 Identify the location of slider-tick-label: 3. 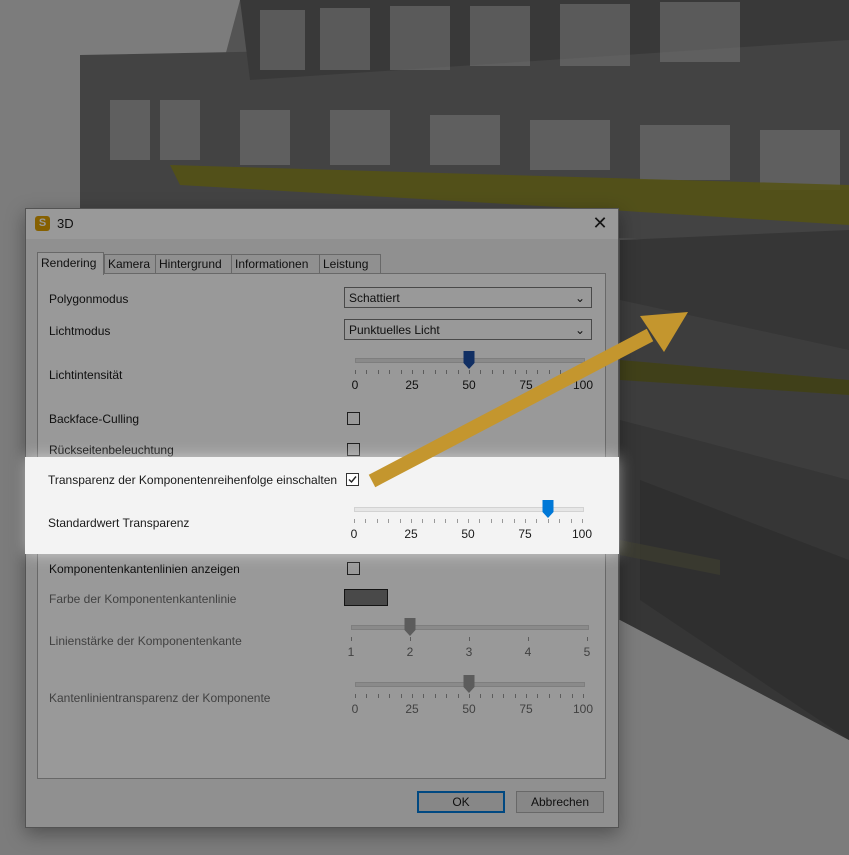
(469, 652).